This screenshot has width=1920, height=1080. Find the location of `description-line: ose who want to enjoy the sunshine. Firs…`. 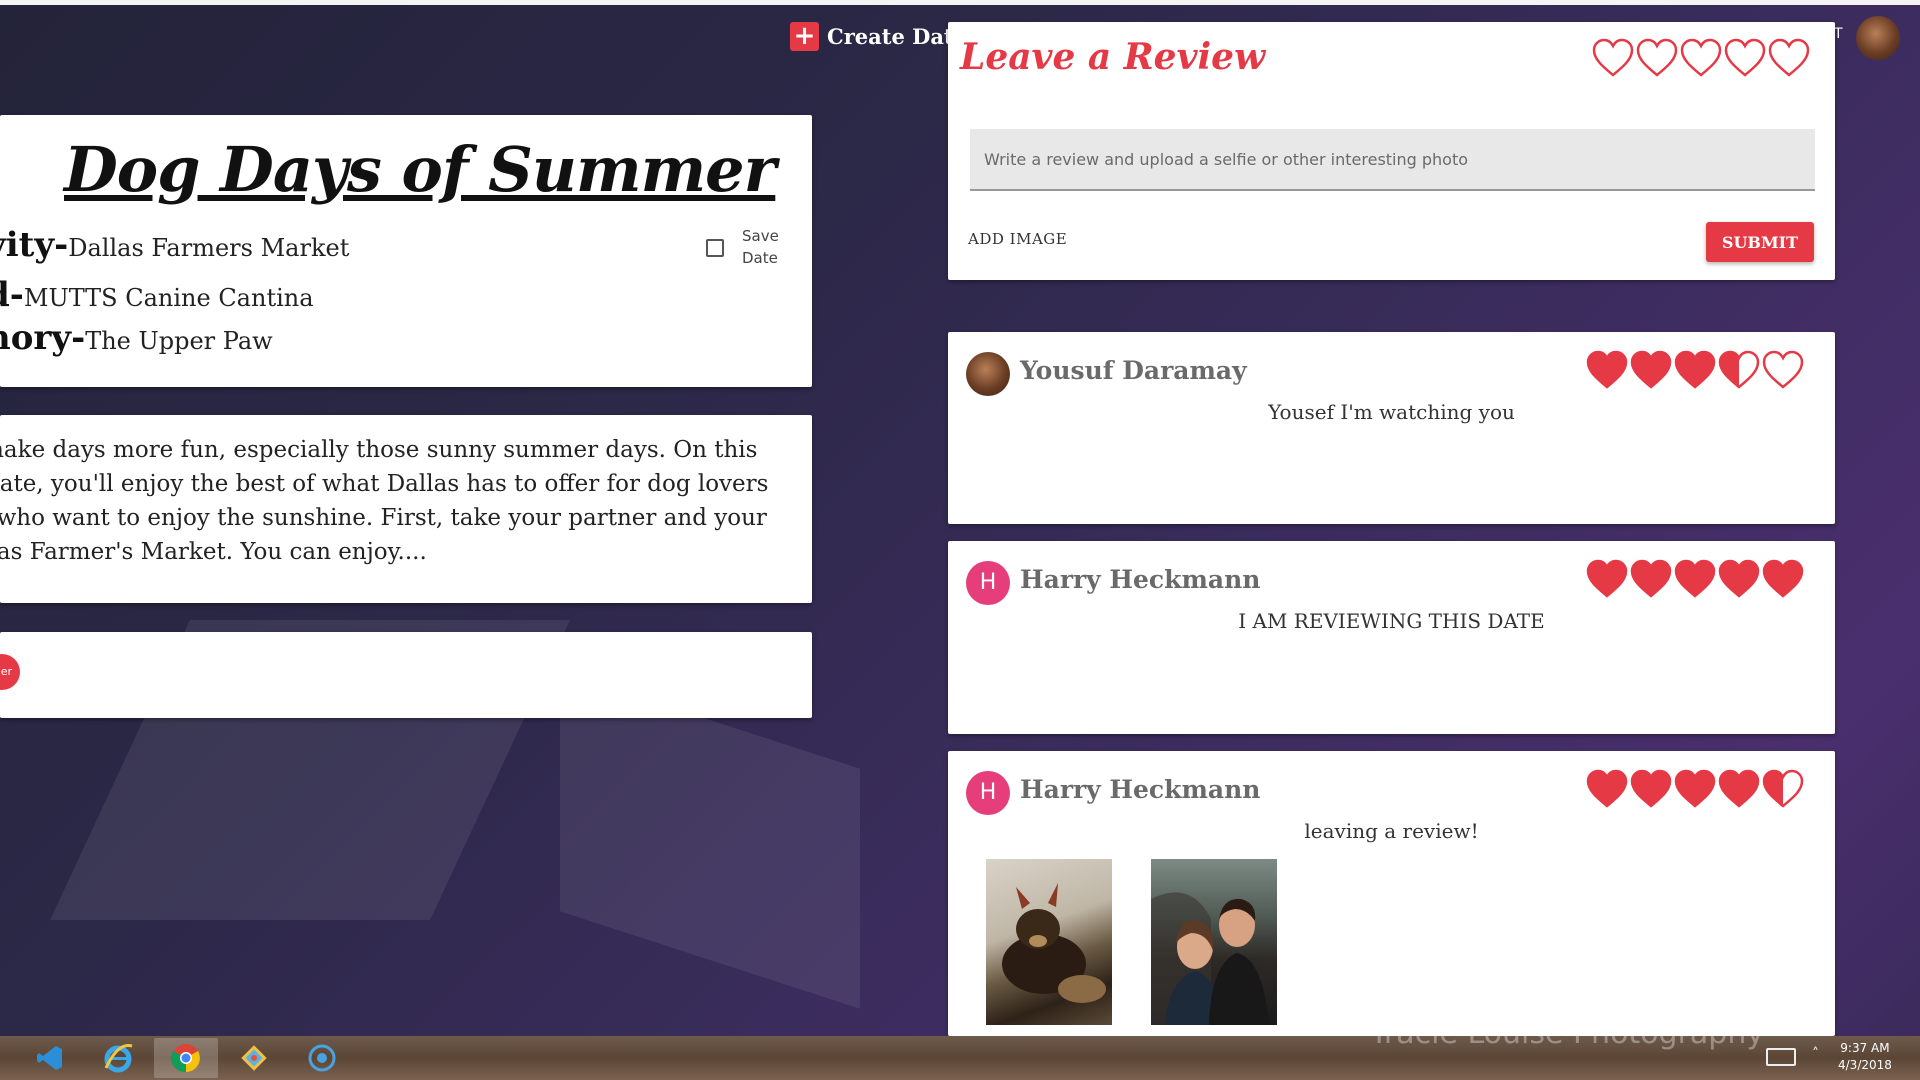

description-line: ose who want to enjoy the sunshine. Firs… is located at coordinates (383, 518).